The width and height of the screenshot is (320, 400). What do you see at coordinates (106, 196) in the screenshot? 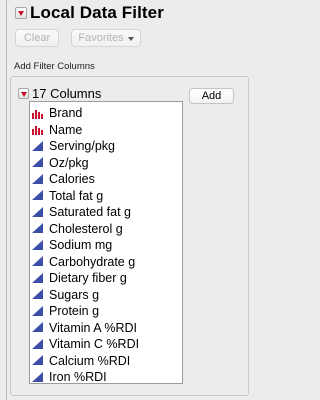
I see `list-item: Total fat g` at bounding box center [106, 196].